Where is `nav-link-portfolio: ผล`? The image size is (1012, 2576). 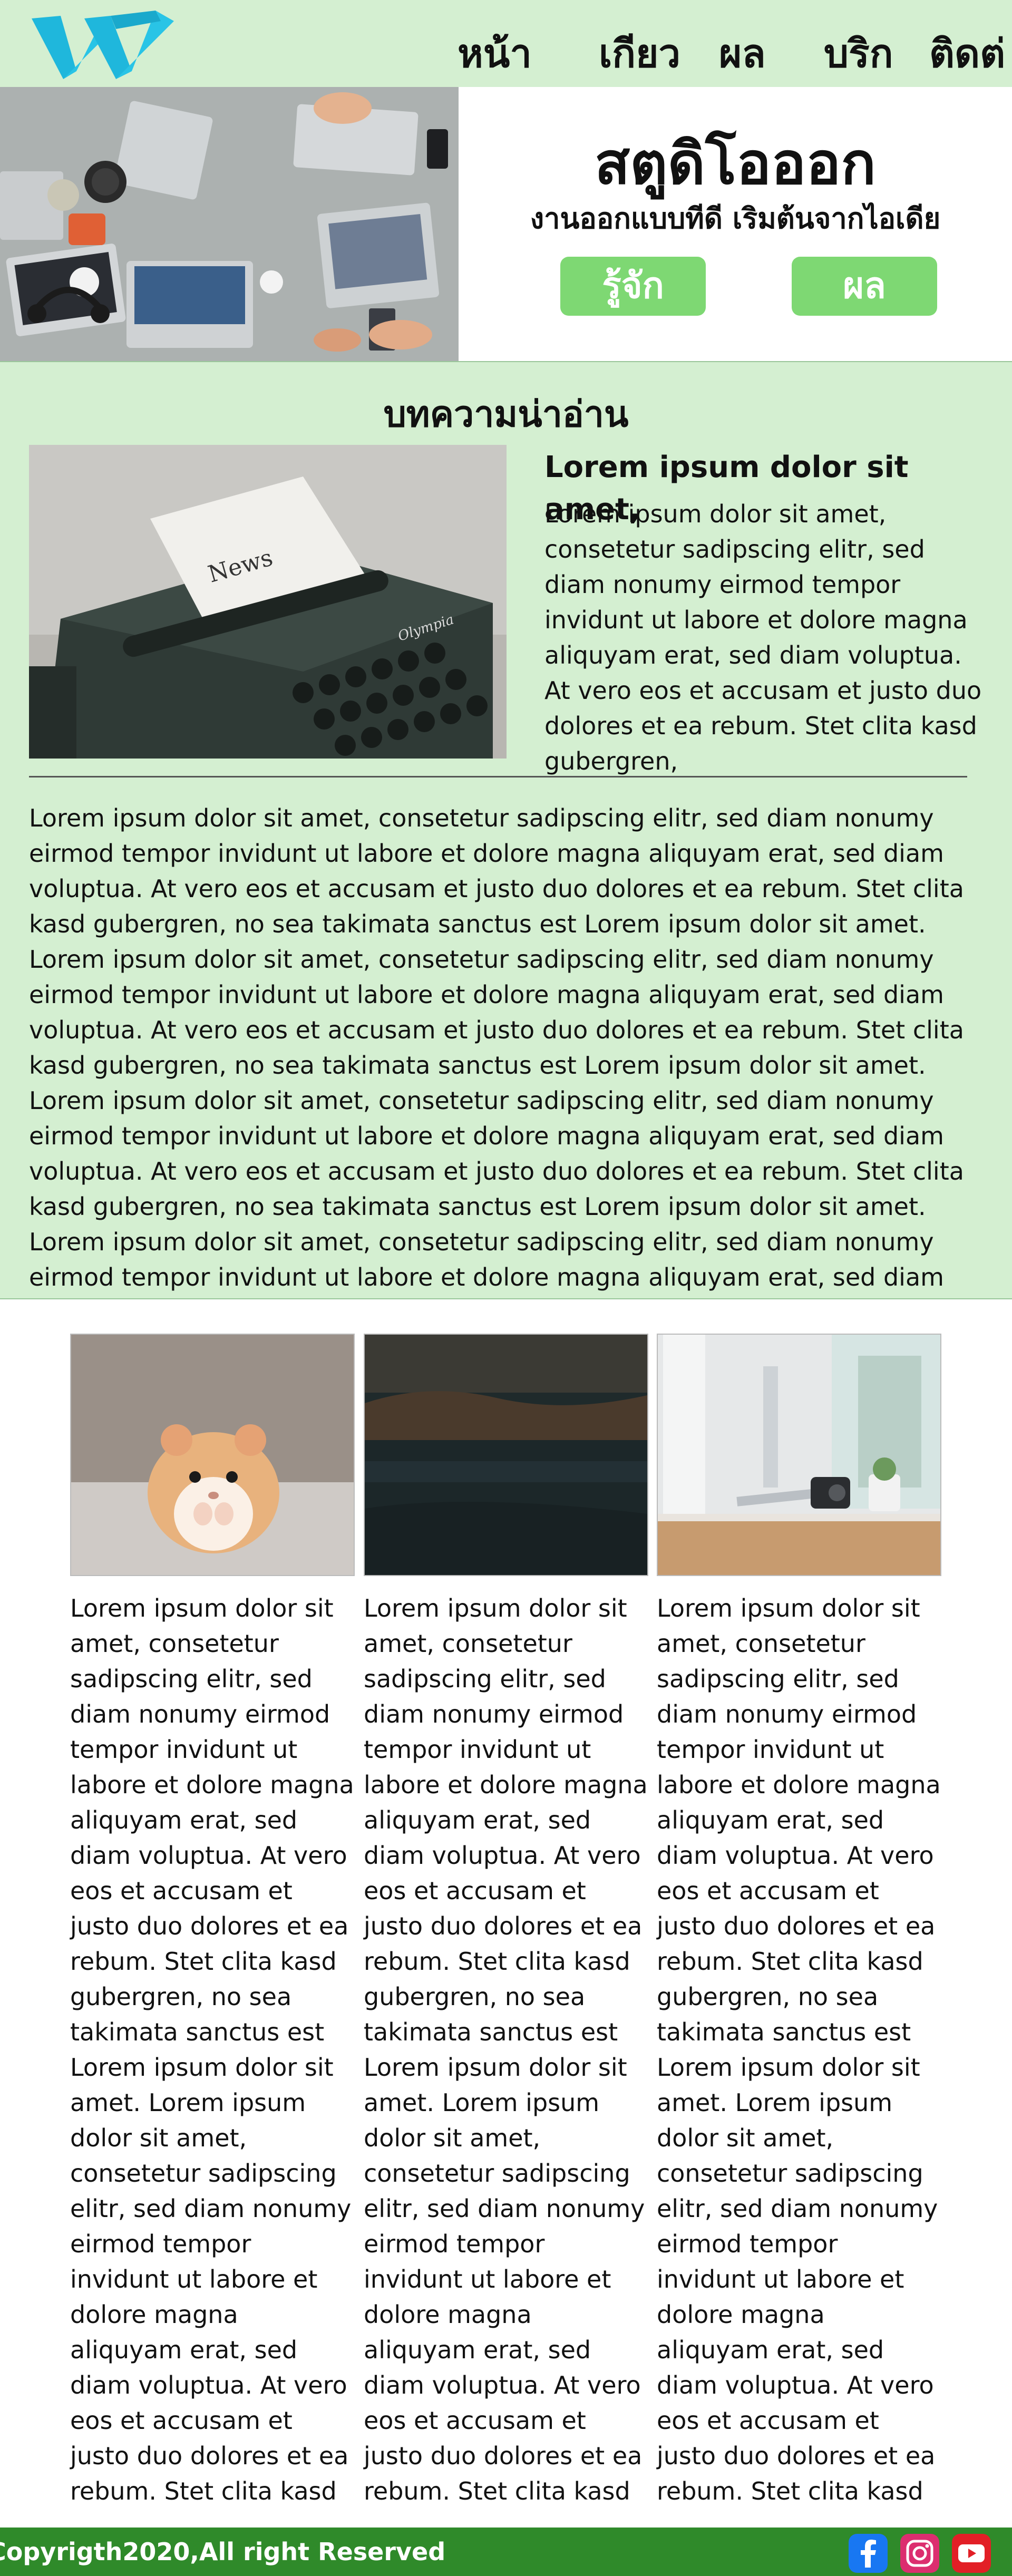 nav-link-portfolio: ผล is located at coordinates (742, 53).